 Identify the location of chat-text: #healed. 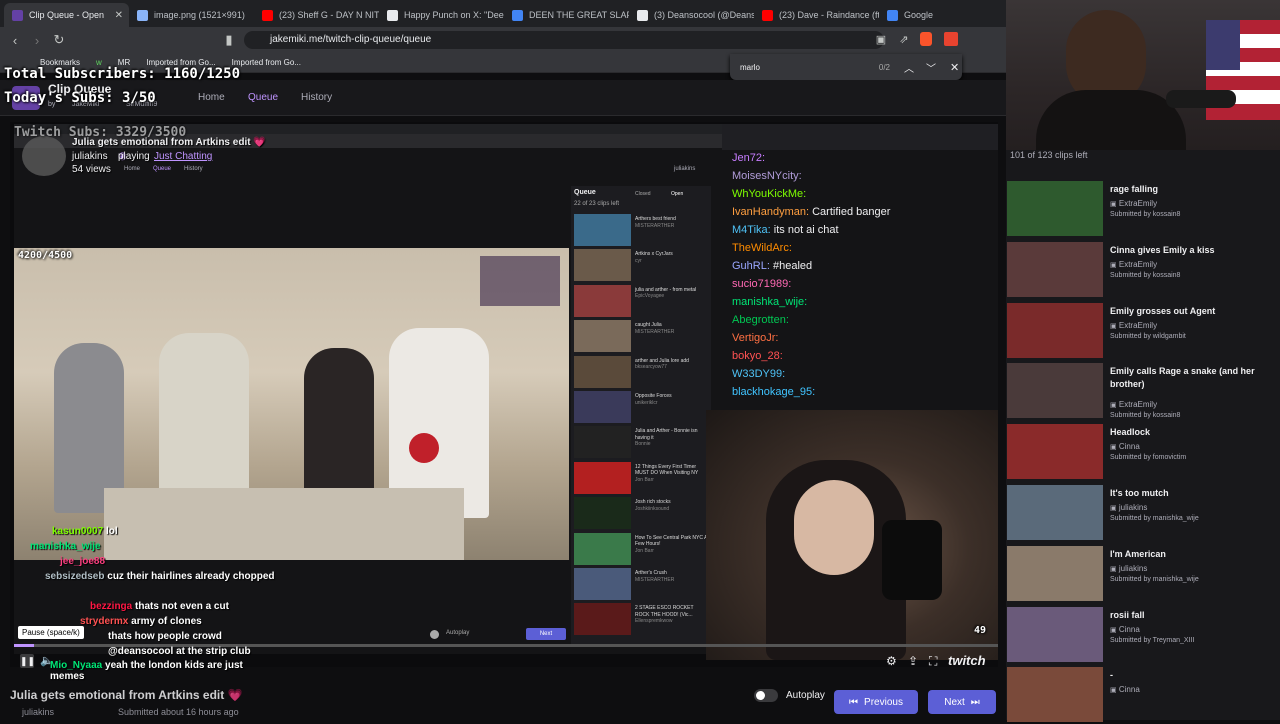
(792, 266).